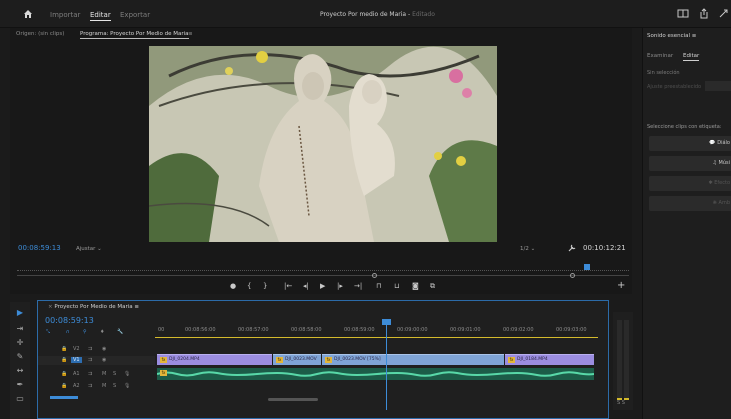  I want to click on slip-tool-icon: ↔, so click(20, 371).